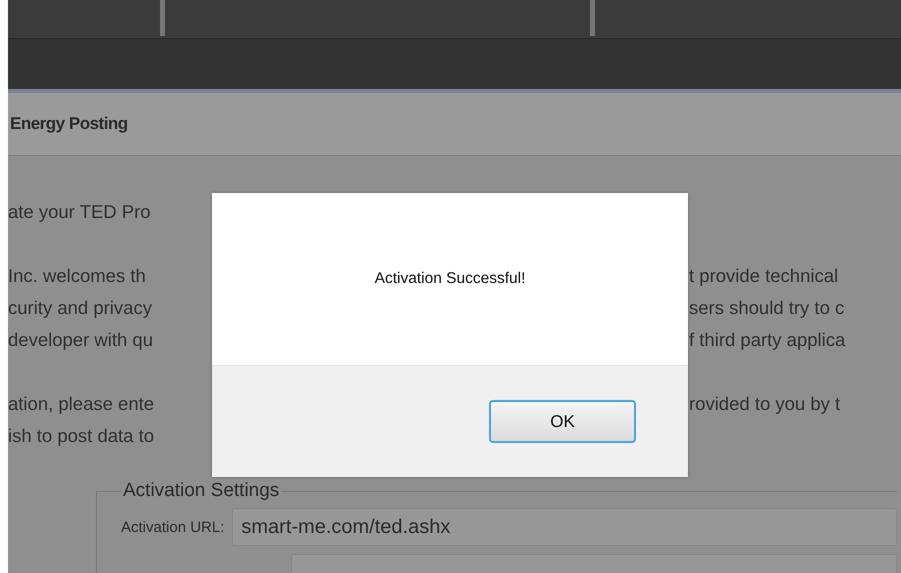  I want to click on body-text: ate your TED Pro, so click(79, 211).